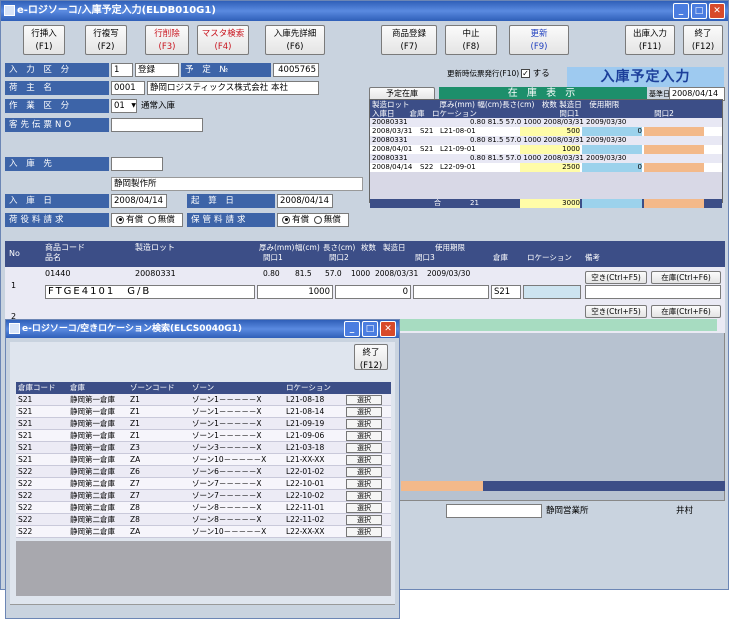  What do you see at coordinates (371, 366) in the screenshot?
I see `popup-exit-key: (F12)` at bounding box center [371, 366].